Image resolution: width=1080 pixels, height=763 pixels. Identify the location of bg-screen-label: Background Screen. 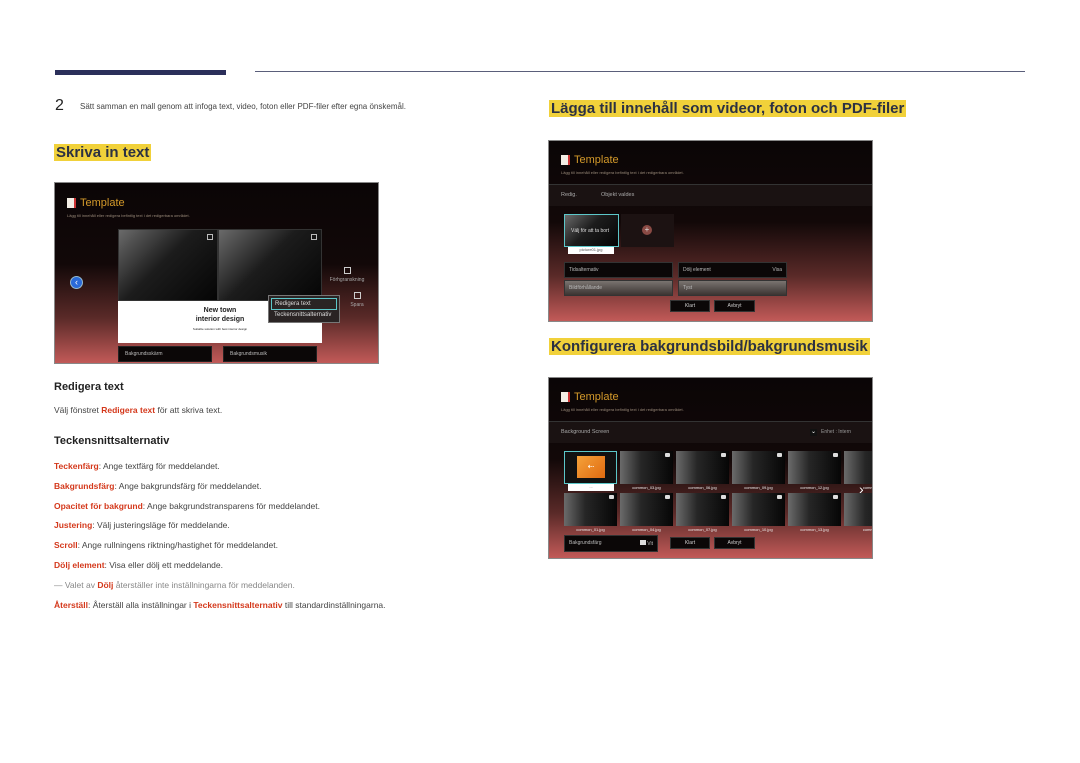
(585, 432).